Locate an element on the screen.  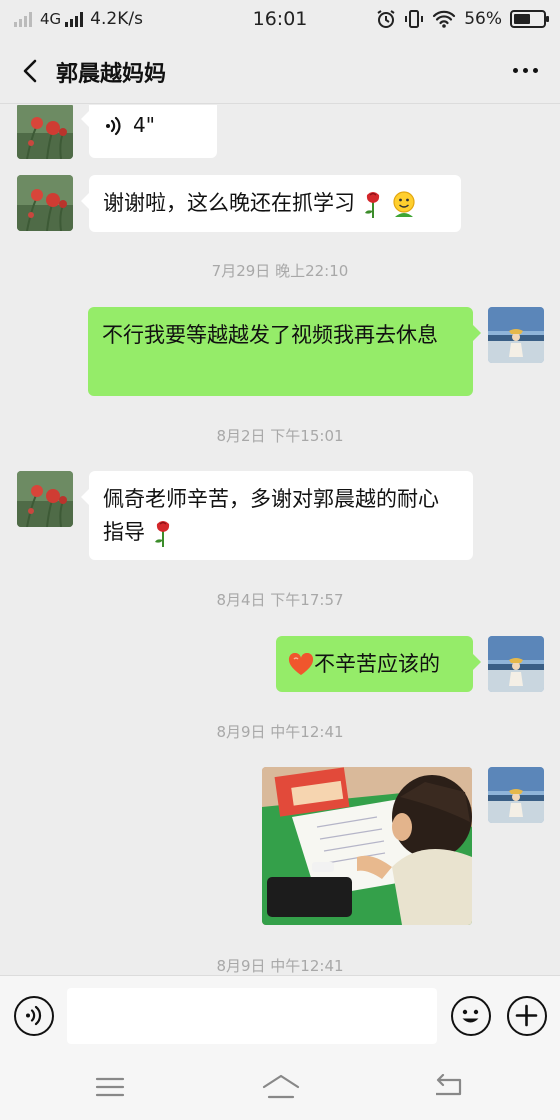
menu-icon is located at coordinates (110, 1087).